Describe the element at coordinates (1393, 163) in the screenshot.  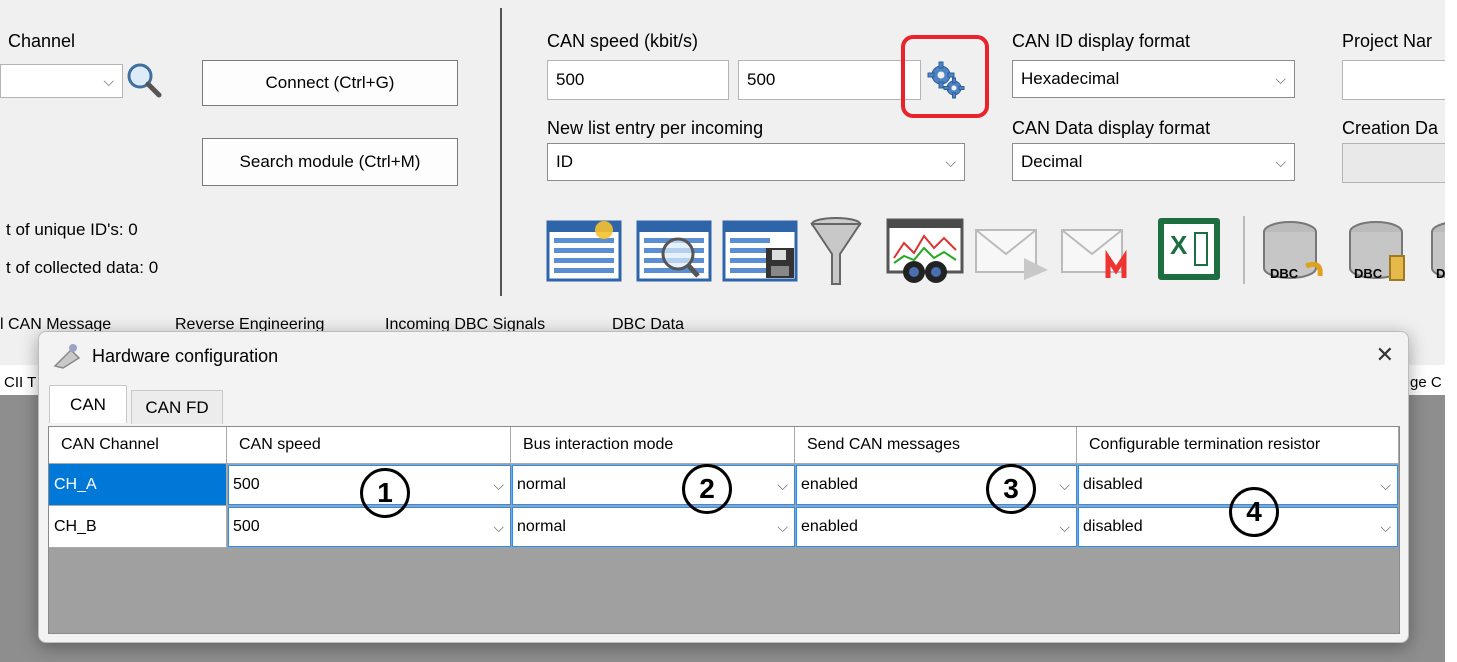
I see `creation-date-input` at that location.